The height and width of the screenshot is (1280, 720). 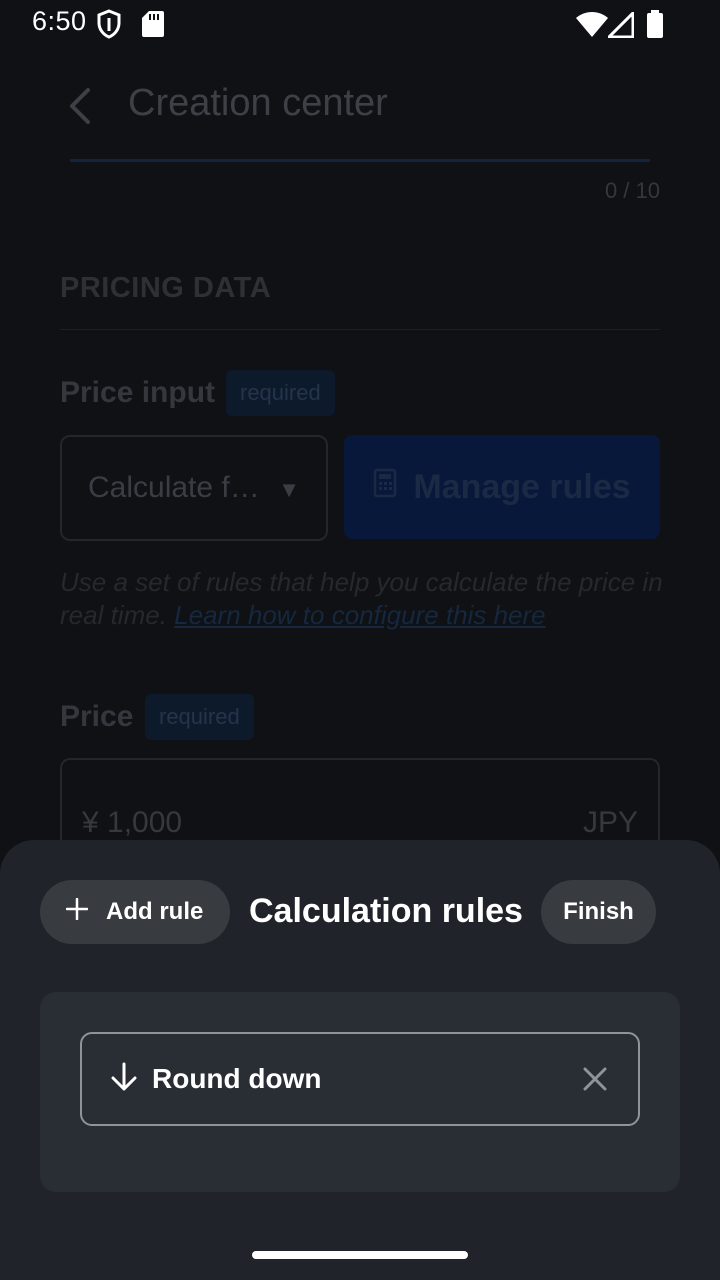 What do you see at coordinates (124, 1079) in the screenshot?
I see `arrow-down-icon` at bounding box center [124, 1079].